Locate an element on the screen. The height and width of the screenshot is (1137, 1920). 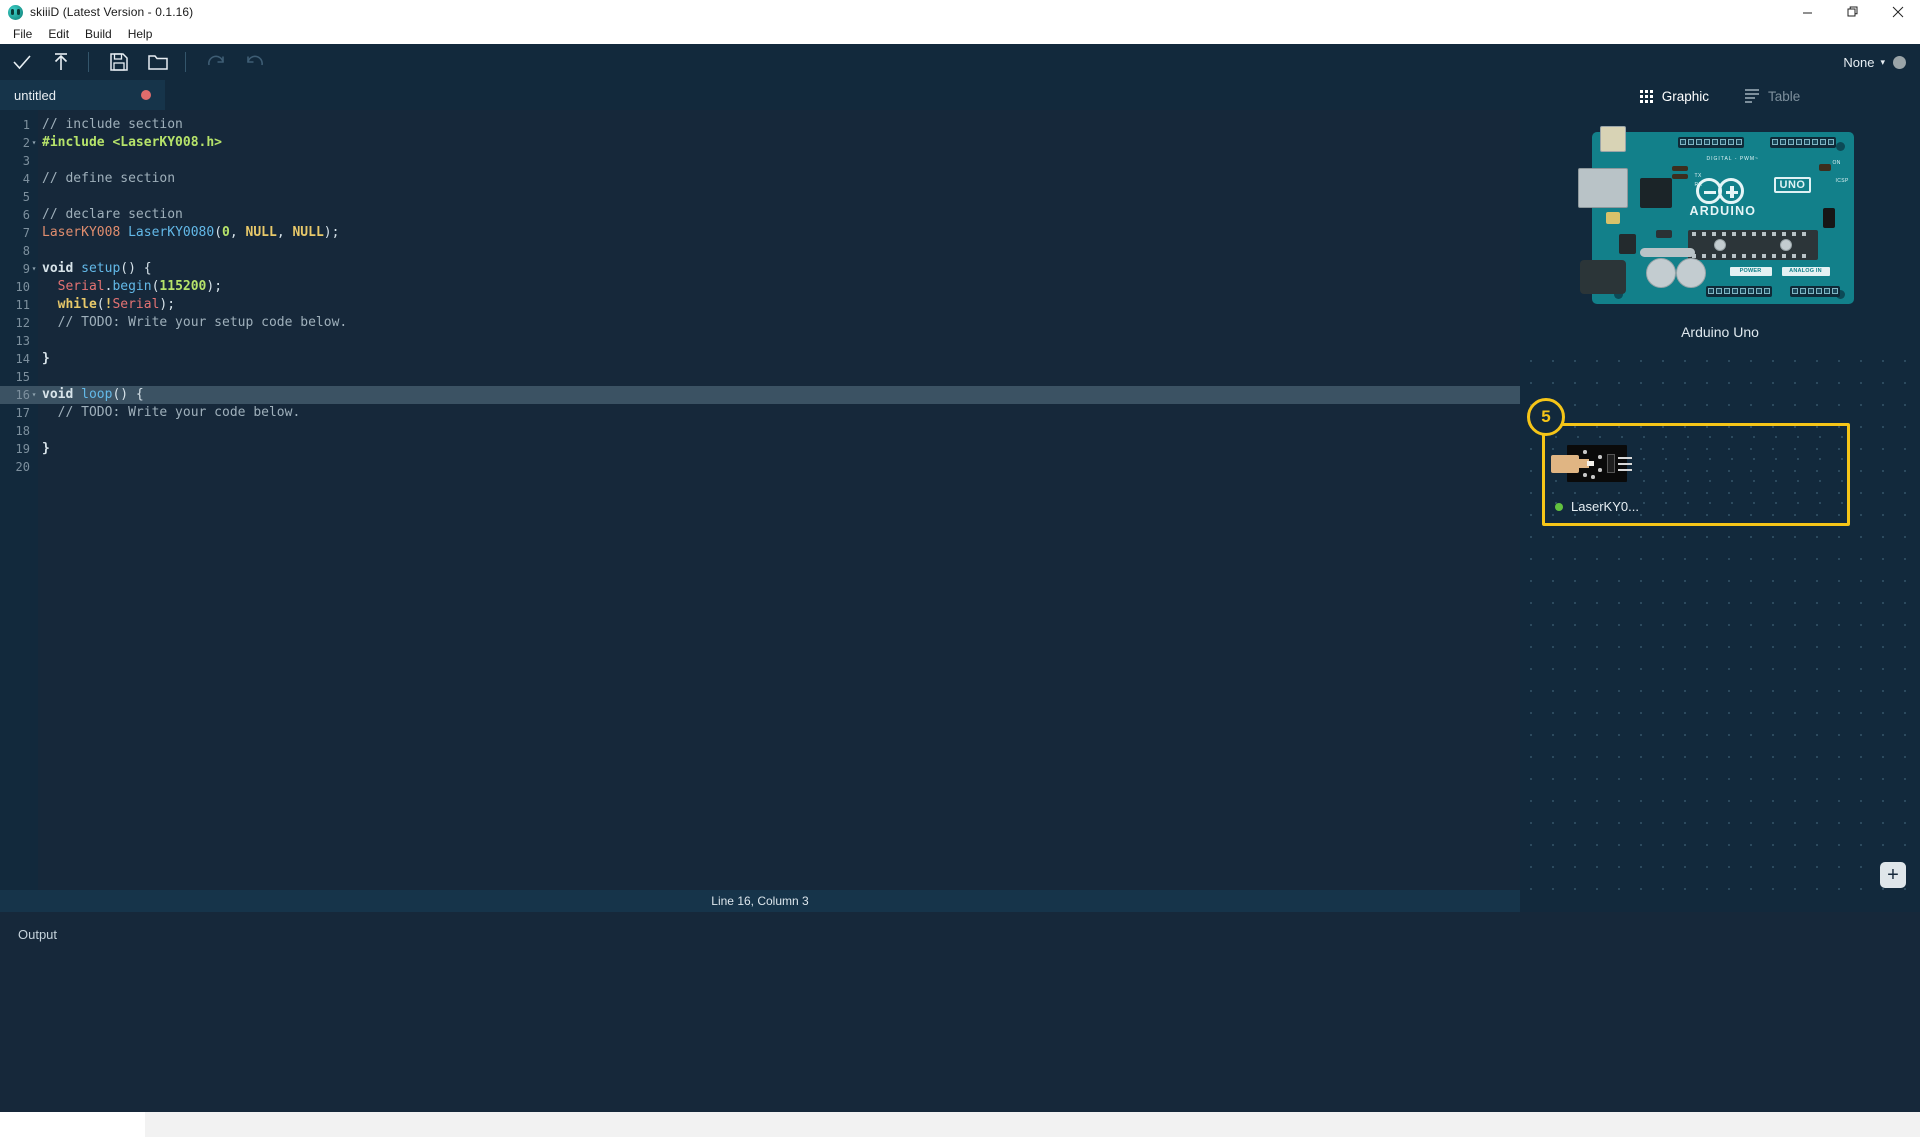
output-panel-label: Output is located at coordinates (38, 934).